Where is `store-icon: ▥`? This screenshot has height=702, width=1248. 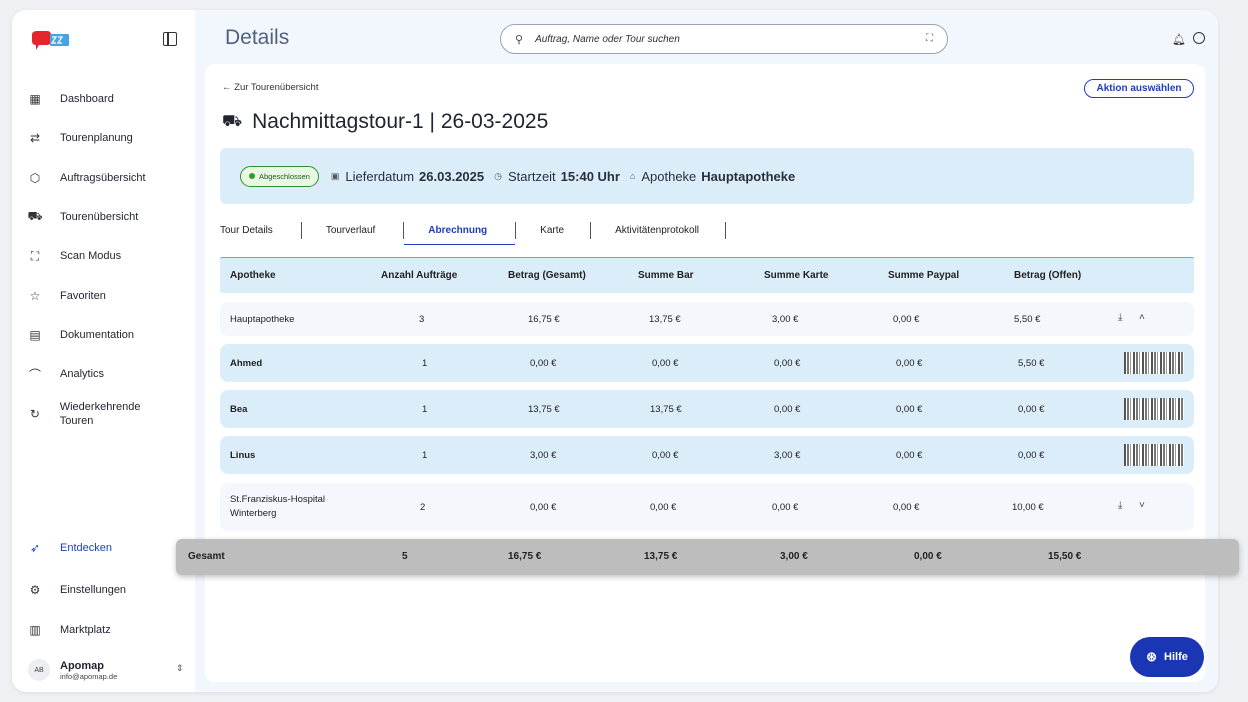 store-icon: ▥ is located at coordinates (35, 630).